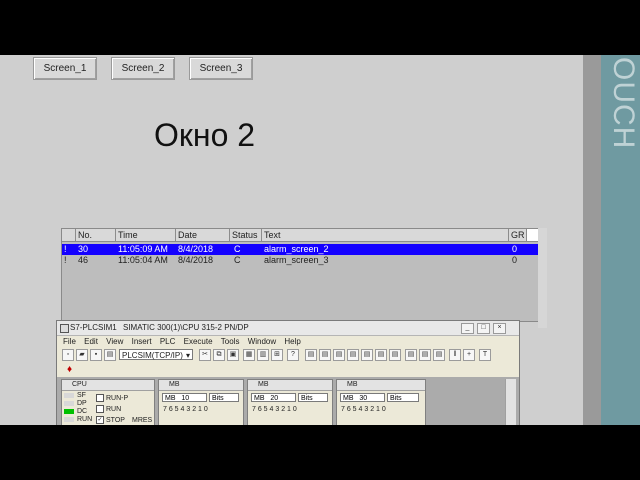  I want to click on interface-select-value: PLCSIM(TCP/IP), so click(152, 355).